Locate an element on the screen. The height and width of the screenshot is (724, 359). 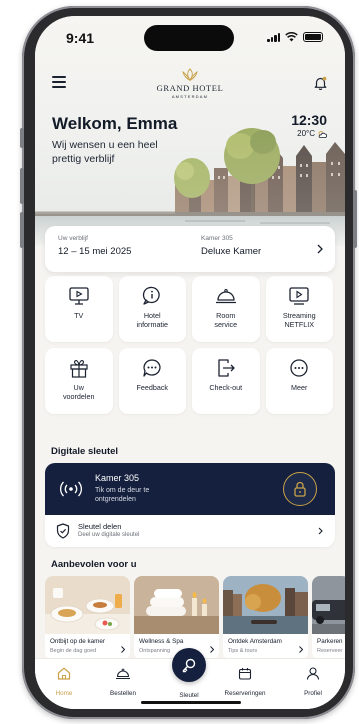
key-room: Kamer 305 is located at coordinates (117, 478).